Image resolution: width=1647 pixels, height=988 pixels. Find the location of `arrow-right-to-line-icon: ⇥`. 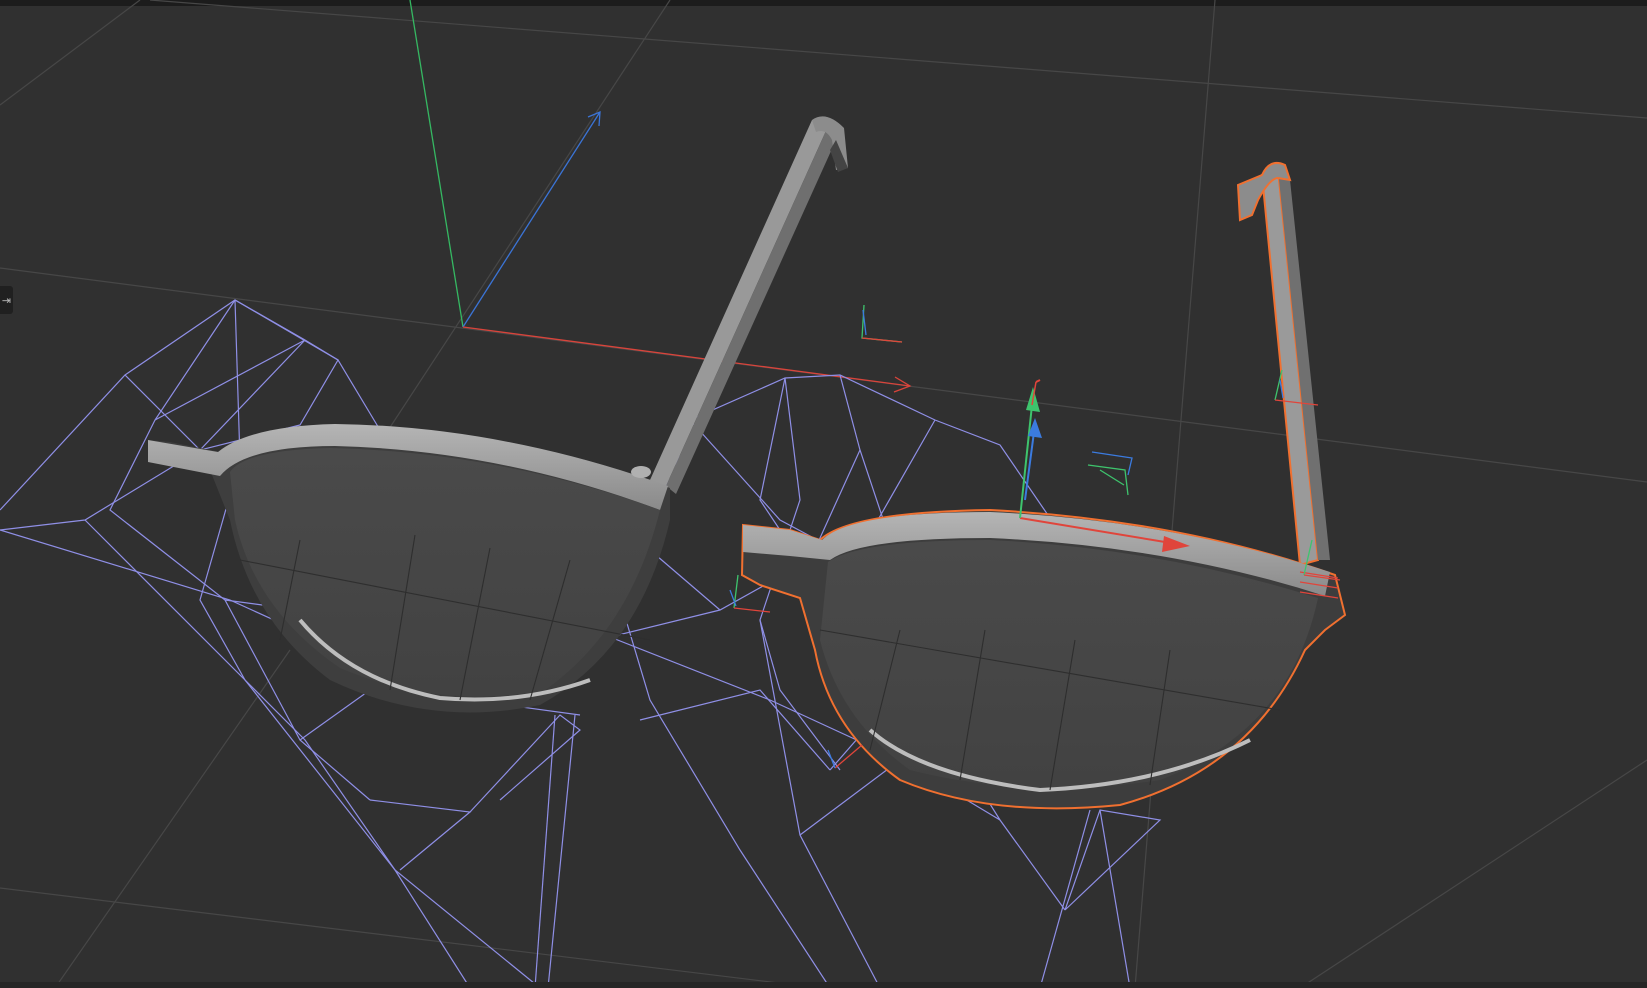

arrow-right-to-line-icon: ⇥ is located at coordinates (6, 300).